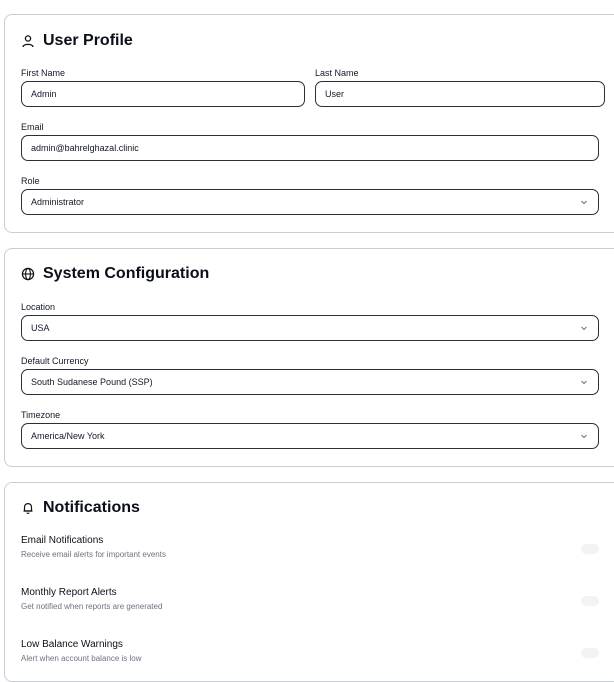 This screenshot has width=614, height=682. What do you see at coordinates (41, 415) in the screenshot?
I see `timezone-label: Timezone` at bounding box center [41, 415].